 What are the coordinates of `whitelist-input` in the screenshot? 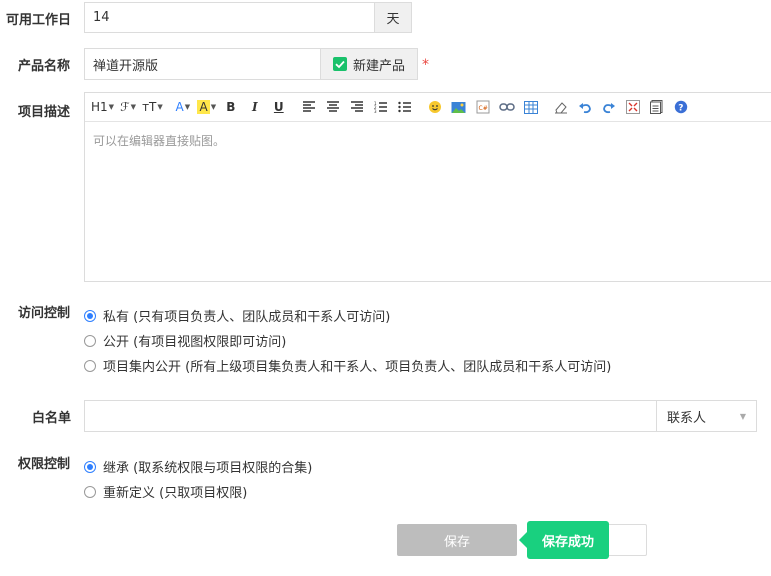 It's located at (370, 416).